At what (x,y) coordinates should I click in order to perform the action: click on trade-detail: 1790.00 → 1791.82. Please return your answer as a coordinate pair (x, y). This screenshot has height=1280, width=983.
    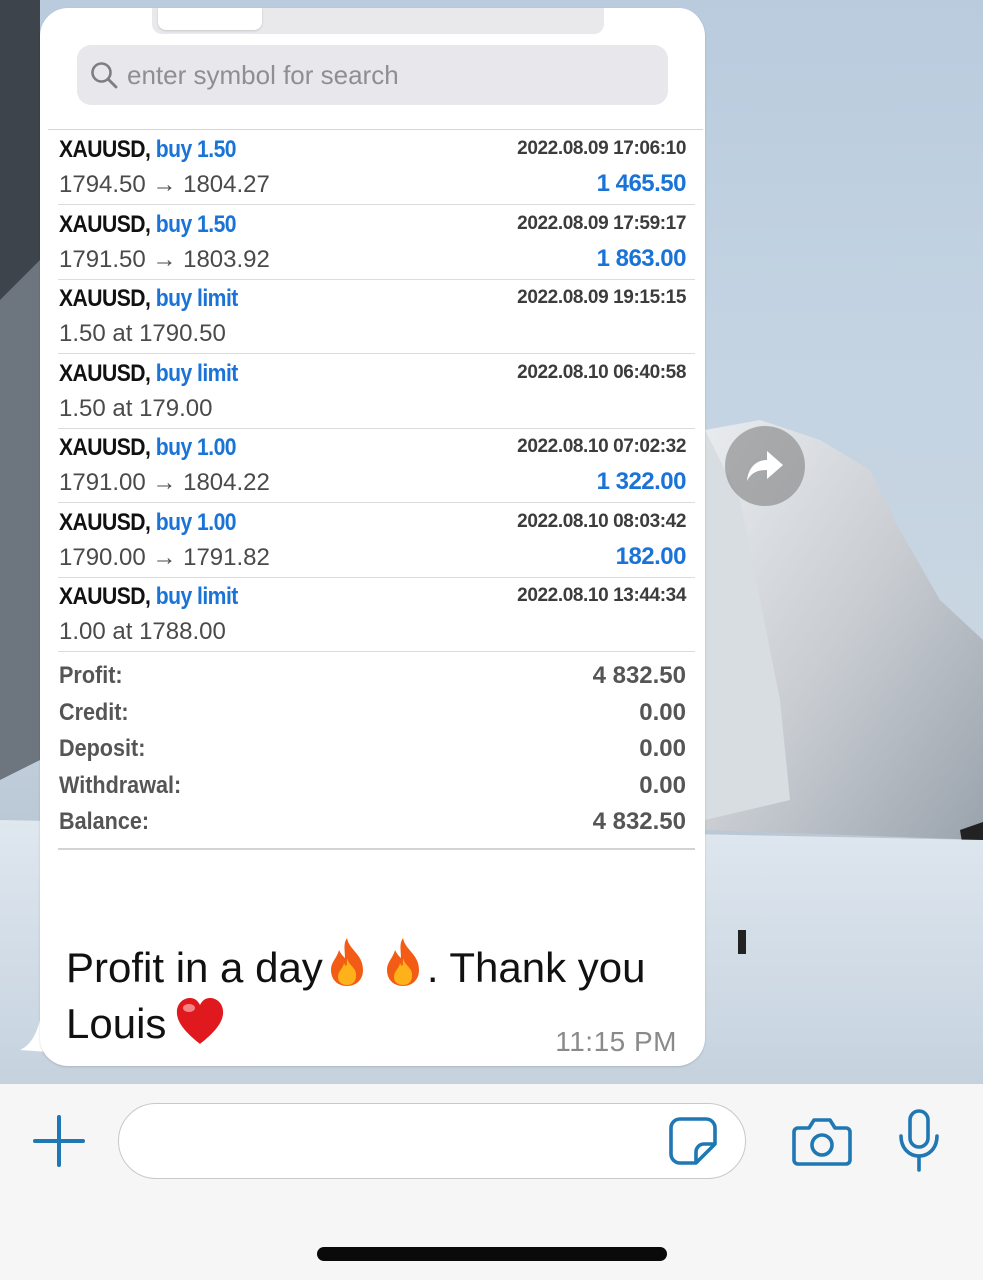
    Looking at the image, I should click on (164, 557).